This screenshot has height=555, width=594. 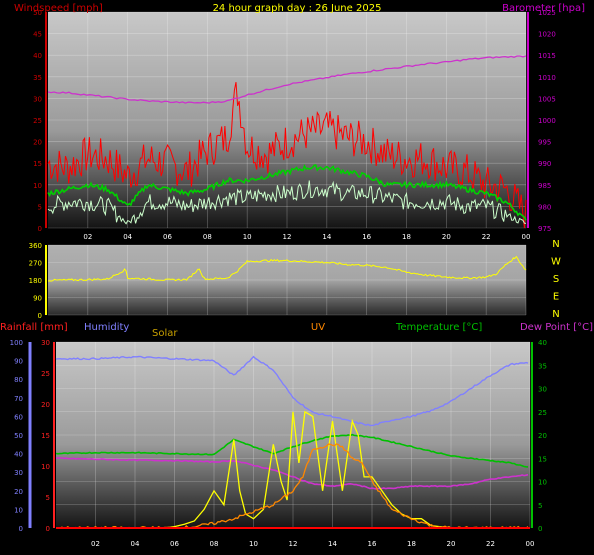 What do you see at coordinates (165, 333) in the screenshot?
I see `solar-legend: Solar` at bounding box center [165, 333].